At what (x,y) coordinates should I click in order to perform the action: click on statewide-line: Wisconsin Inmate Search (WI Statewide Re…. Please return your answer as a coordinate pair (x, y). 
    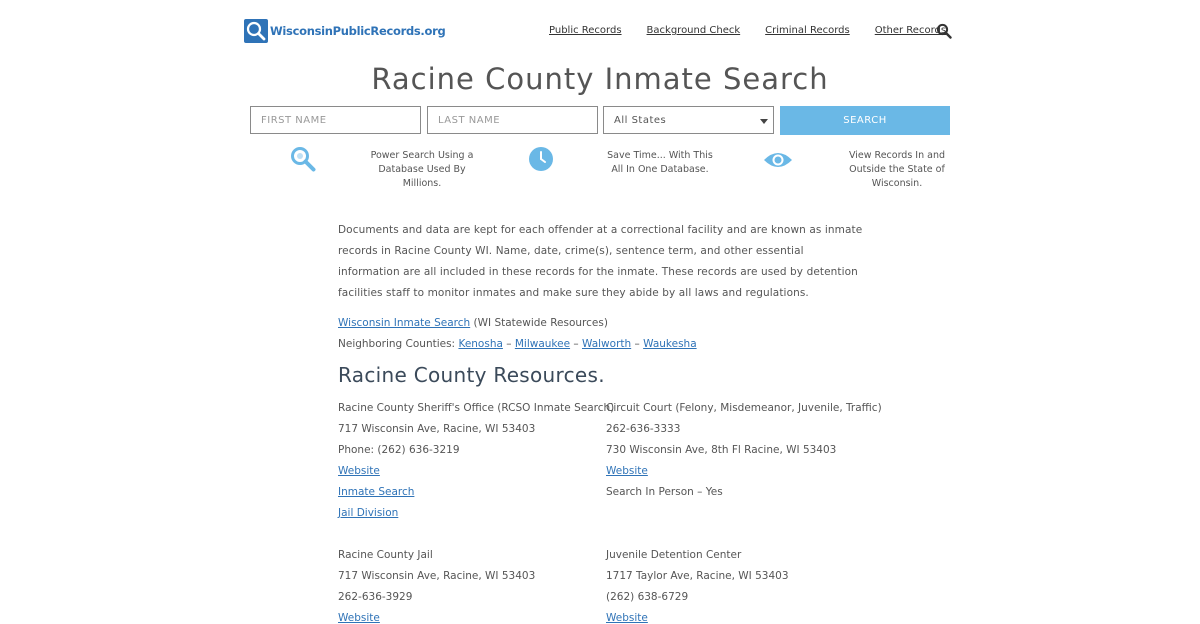
    Looking at the image, I should click on (473, 323).